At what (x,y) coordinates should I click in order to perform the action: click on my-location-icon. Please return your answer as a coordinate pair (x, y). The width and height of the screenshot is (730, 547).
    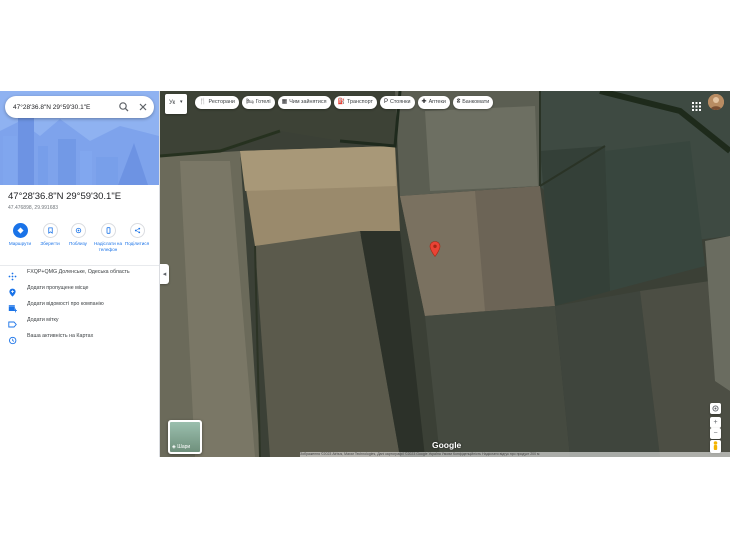
    Looking at the image, I should click on (715, 408).